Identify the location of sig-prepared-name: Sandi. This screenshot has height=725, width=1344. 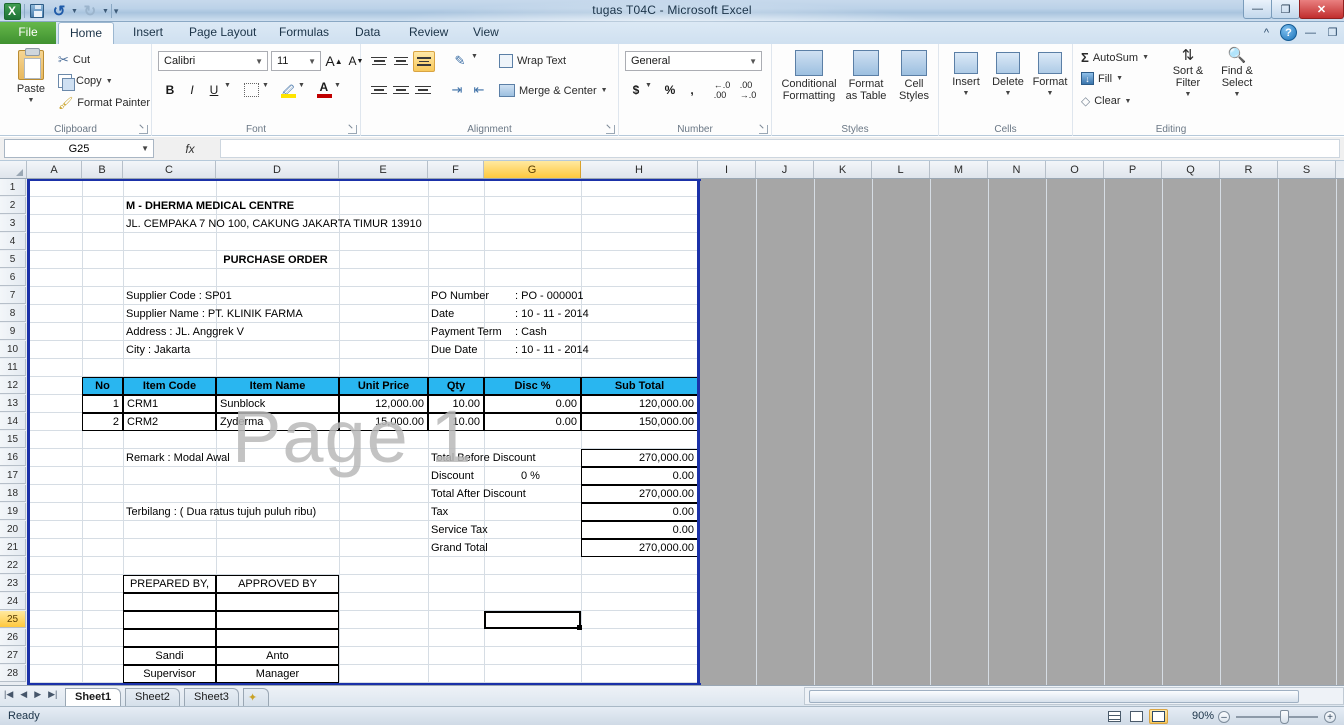
(169, 656).